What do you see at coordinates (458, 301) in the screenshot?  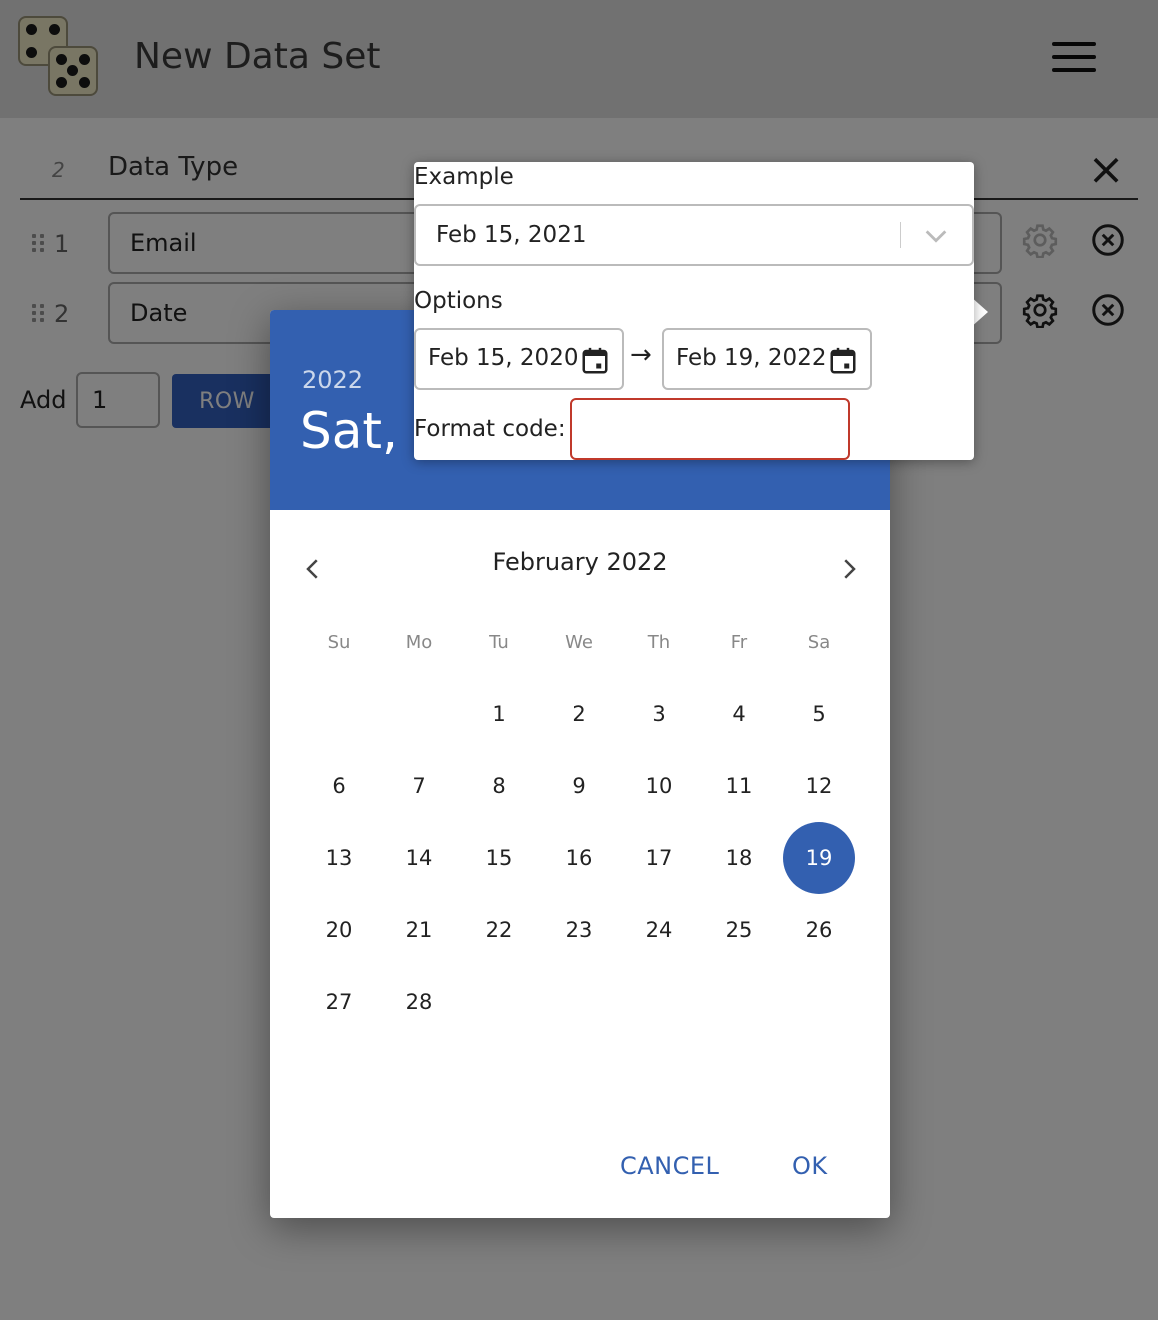 I see `options-label: Options` at bounding box center [458, 301].